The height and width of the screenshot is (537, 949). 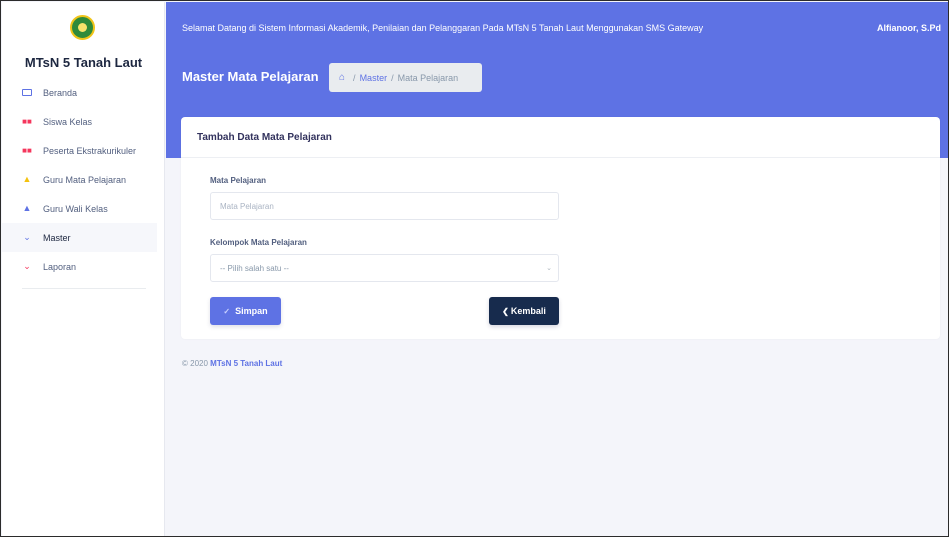 I want to click on sidebar-item-laporan: ⌄ Laporan, so click(x=83, y=266).